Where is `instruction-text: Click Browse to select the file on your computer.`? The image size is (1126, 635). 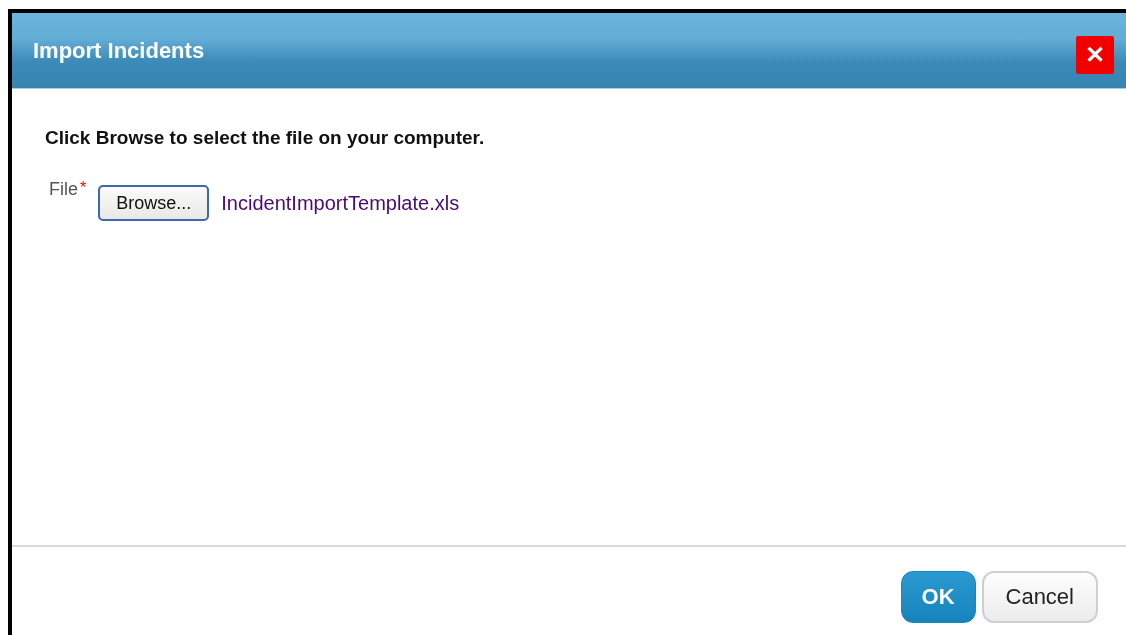
instruction-text: Click Browse to select the file on your computer. is located at coordinates (265, 138).